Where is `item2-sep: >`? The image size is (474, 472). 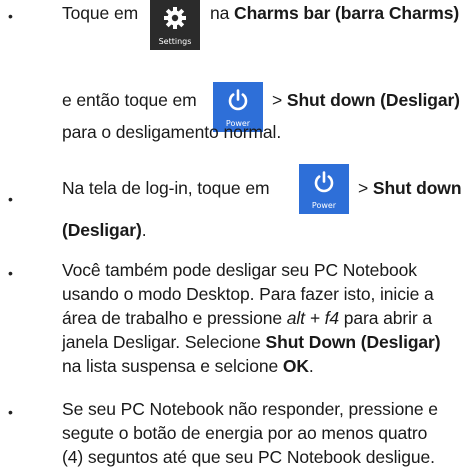 item2-sep: > is located at coordinates (363, 188).